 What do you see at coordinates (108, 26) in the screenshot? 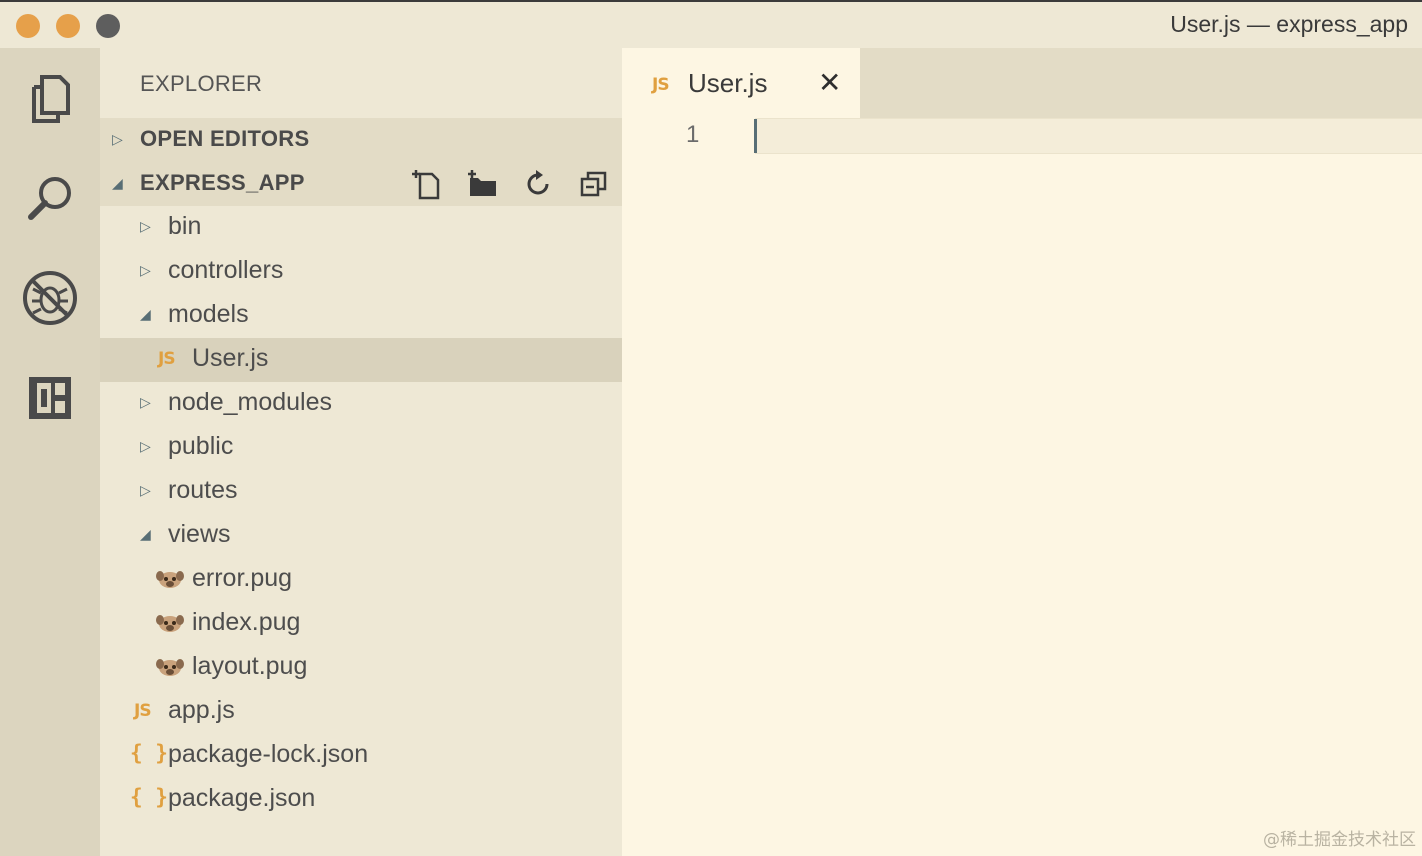
I see `maximize-window-button` at bounding box center [108, 26].